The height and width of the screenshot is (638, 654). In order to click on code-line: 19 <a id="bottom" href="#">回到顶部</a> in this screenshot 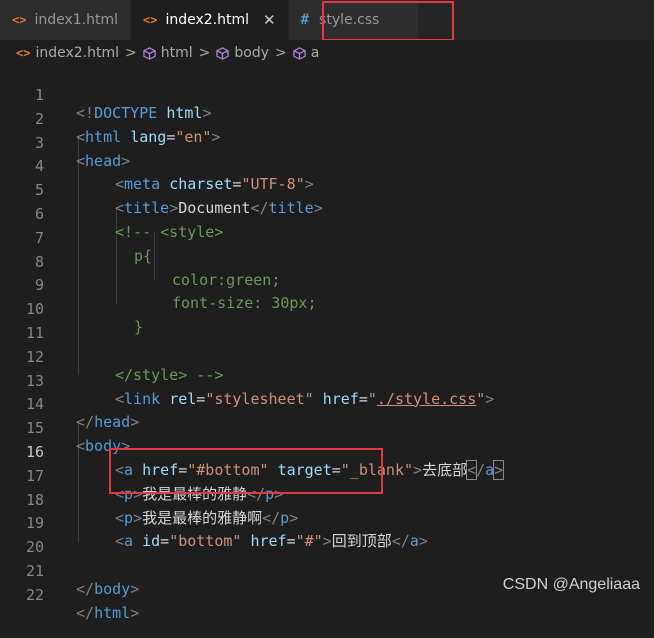, I will do `click(327, 522)`.